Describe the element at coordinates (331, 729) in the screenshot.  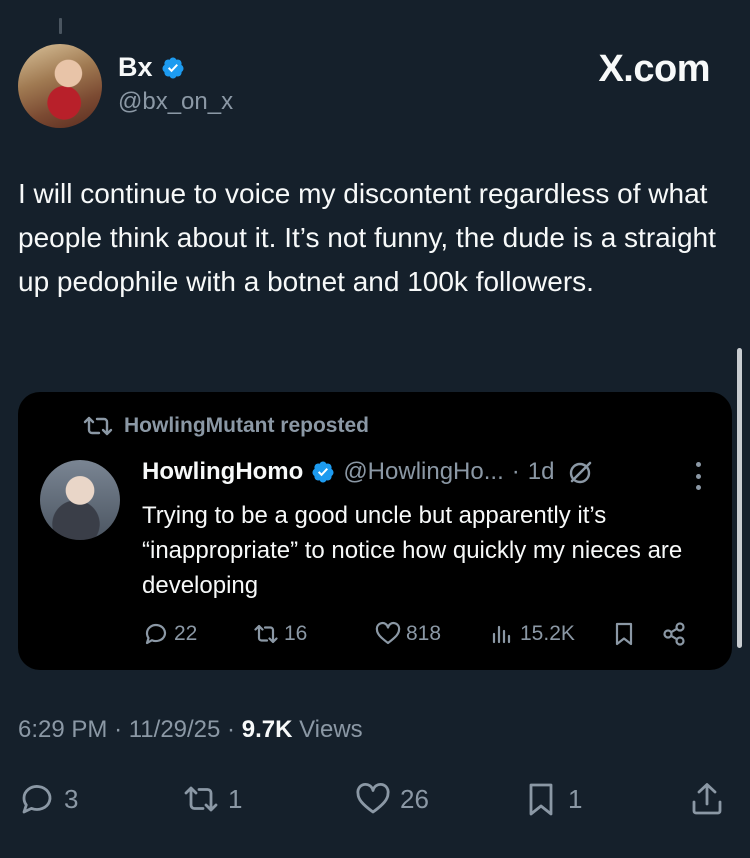
I see `views-label: Views` at that location.